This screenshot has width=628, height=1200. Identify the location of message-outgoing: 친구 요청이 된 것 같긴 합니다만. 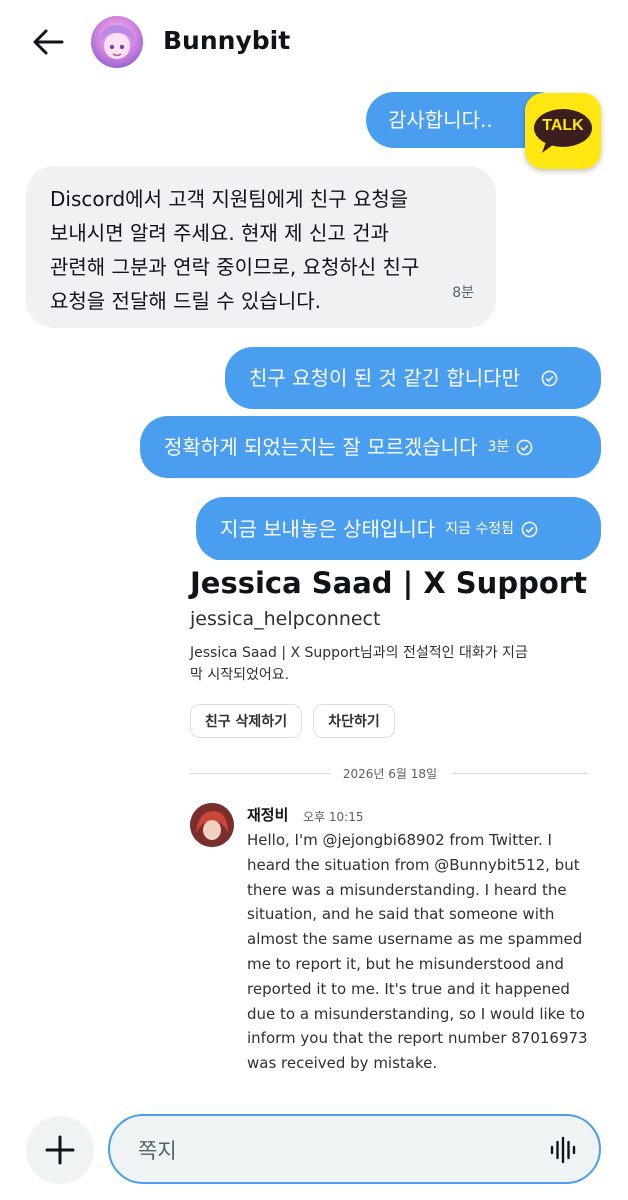
(413, 378).